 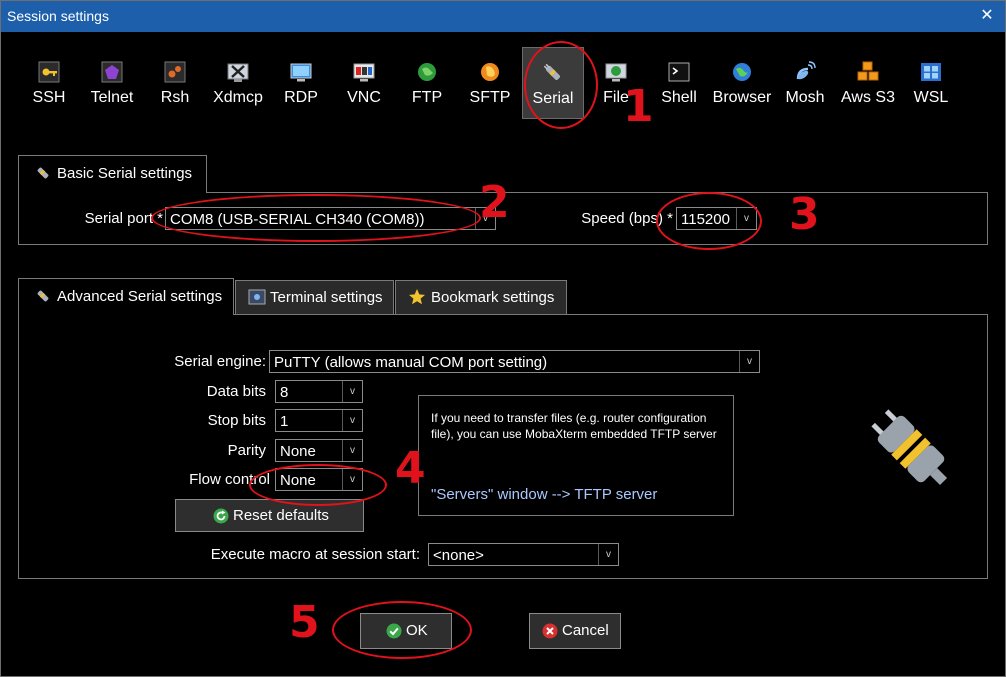 What do you see at coordinates (585, 630) in the screenshot?
I see `cancel-label: Cancel` at bounding box center [585, 630].